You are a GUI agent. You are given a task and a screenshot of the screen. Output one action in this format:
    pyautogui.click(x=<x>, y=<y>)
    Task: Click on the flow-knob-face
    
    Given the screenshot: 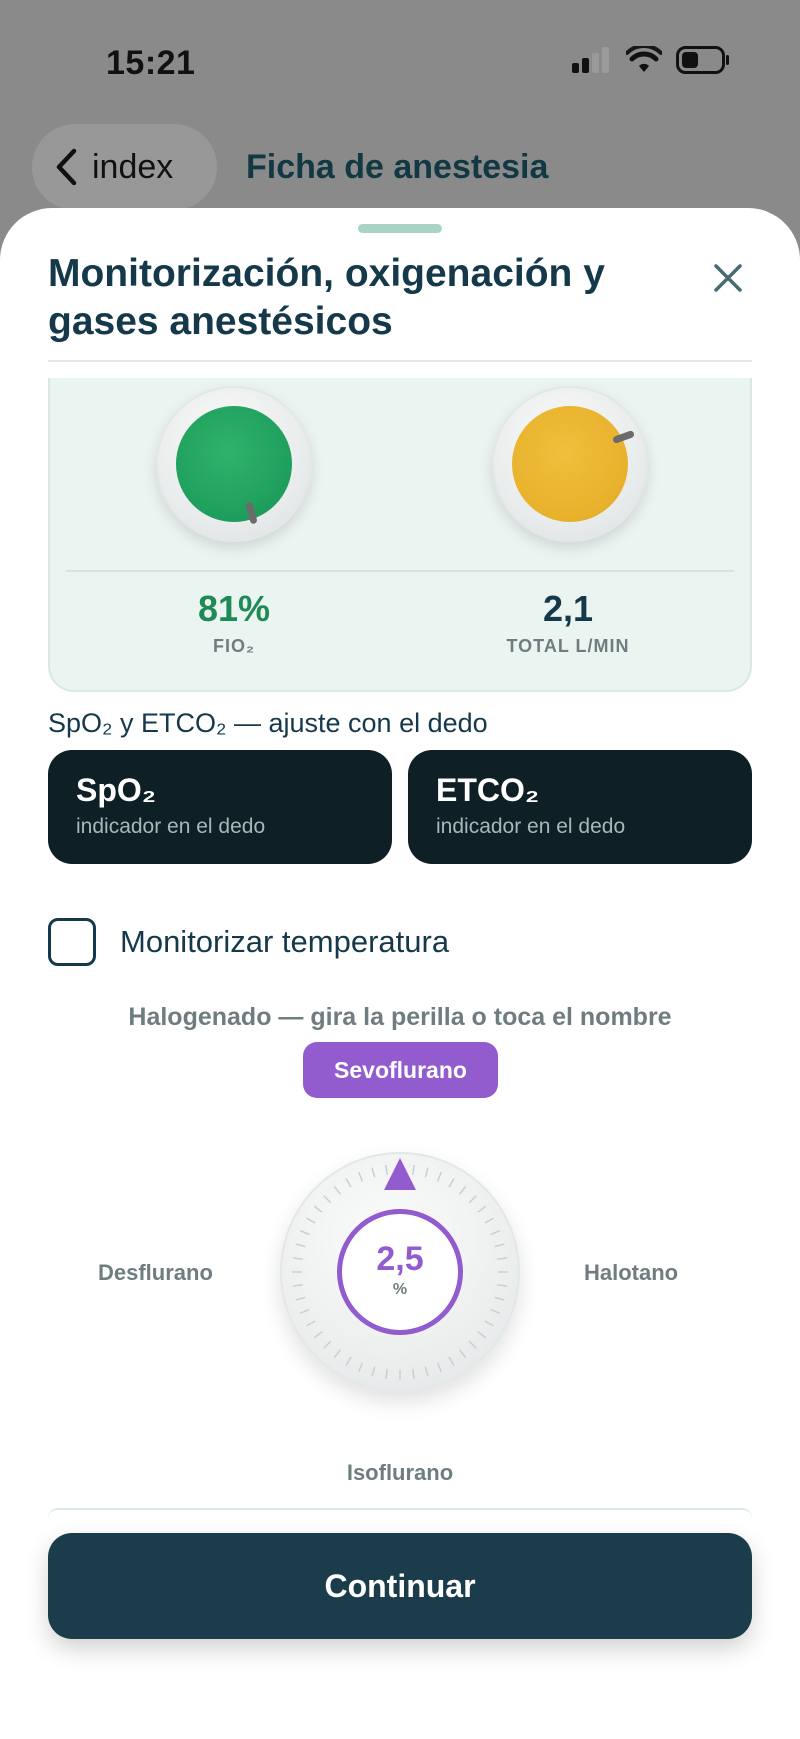 What is the action you would take?
    pyautogui.click(x=570, y=464)
    